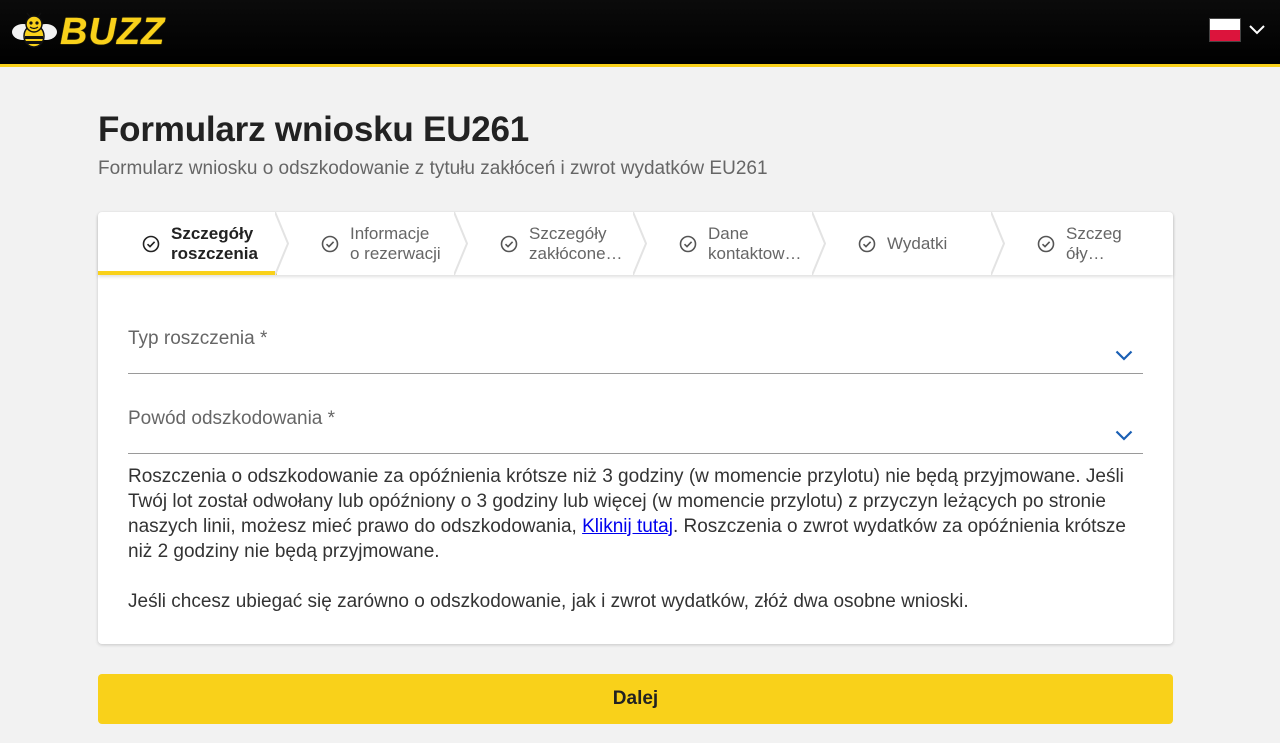 The width and height of the screenshot is (1280, 743). Describe the element at coordinates (395, 243) in the screenshot. I see `step-label: Informacje o rezerwacji` at that location.